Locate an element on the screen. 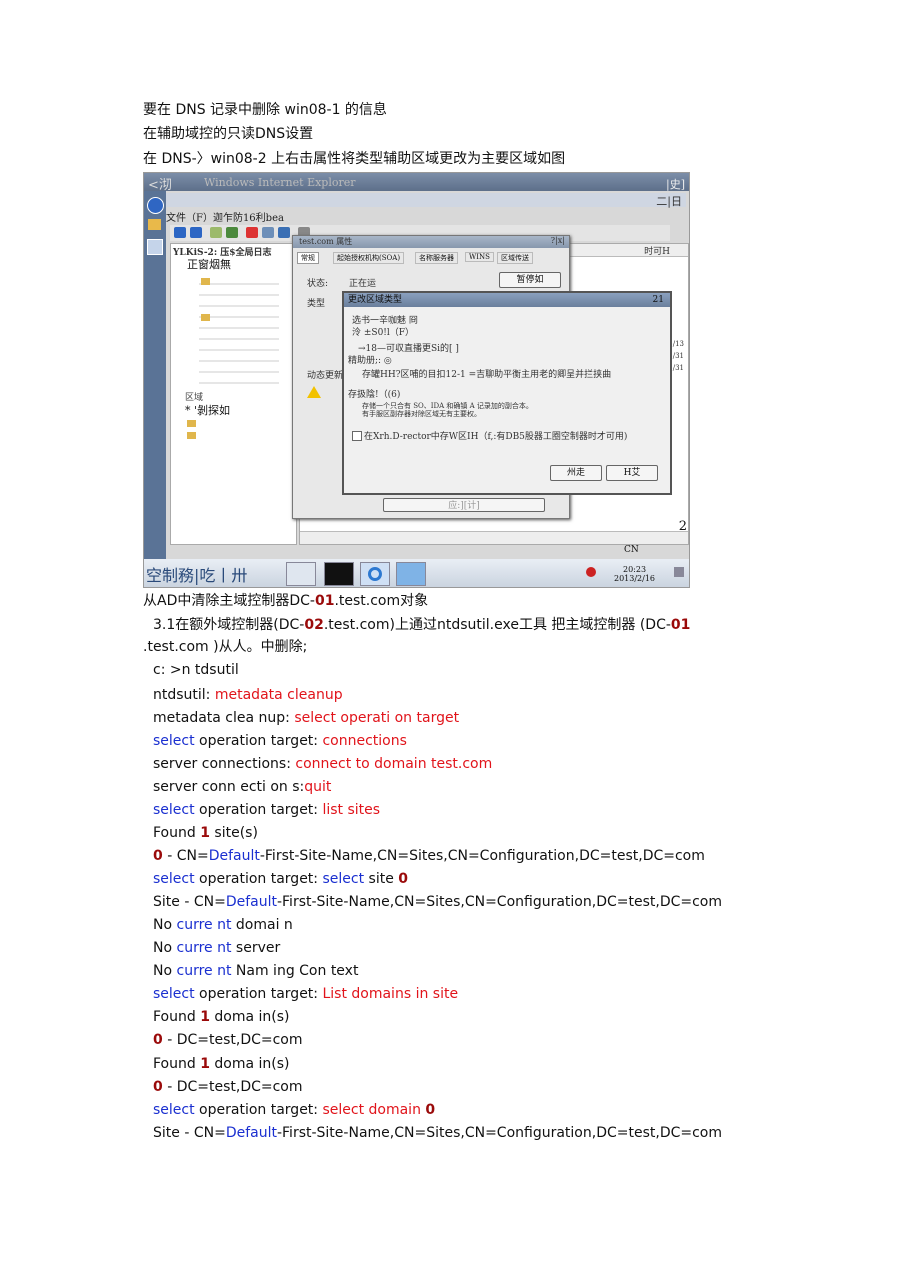  properties-close: ?|x| is located at coordinates (558, 240).